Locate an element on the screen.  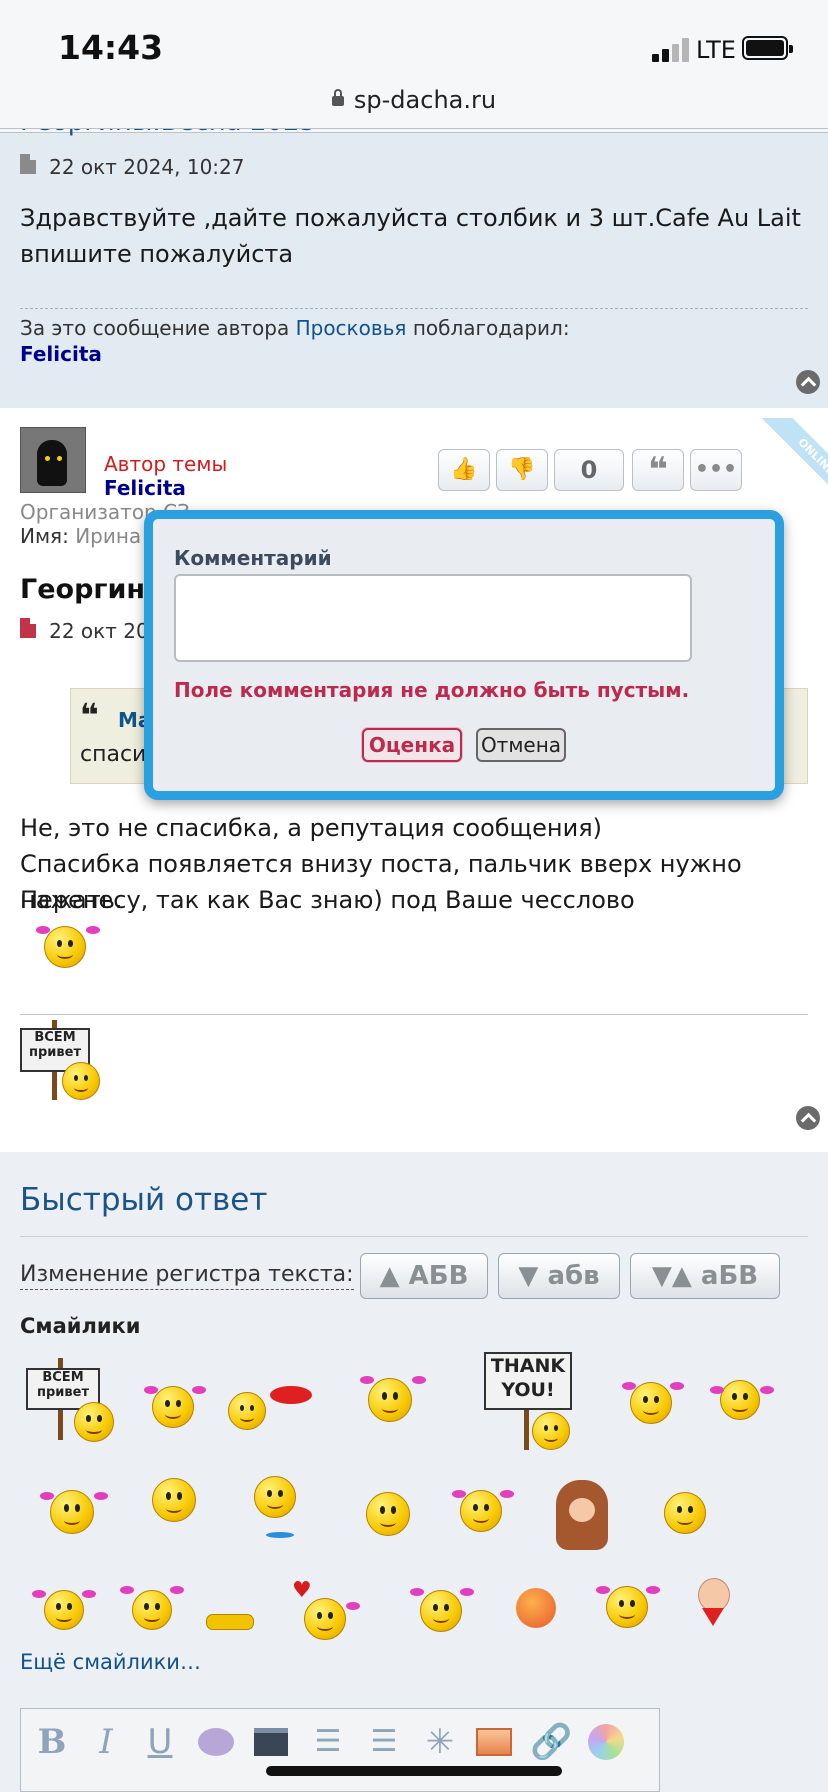
smilies-title: Смайлики is located at coordinates (80, 1326).